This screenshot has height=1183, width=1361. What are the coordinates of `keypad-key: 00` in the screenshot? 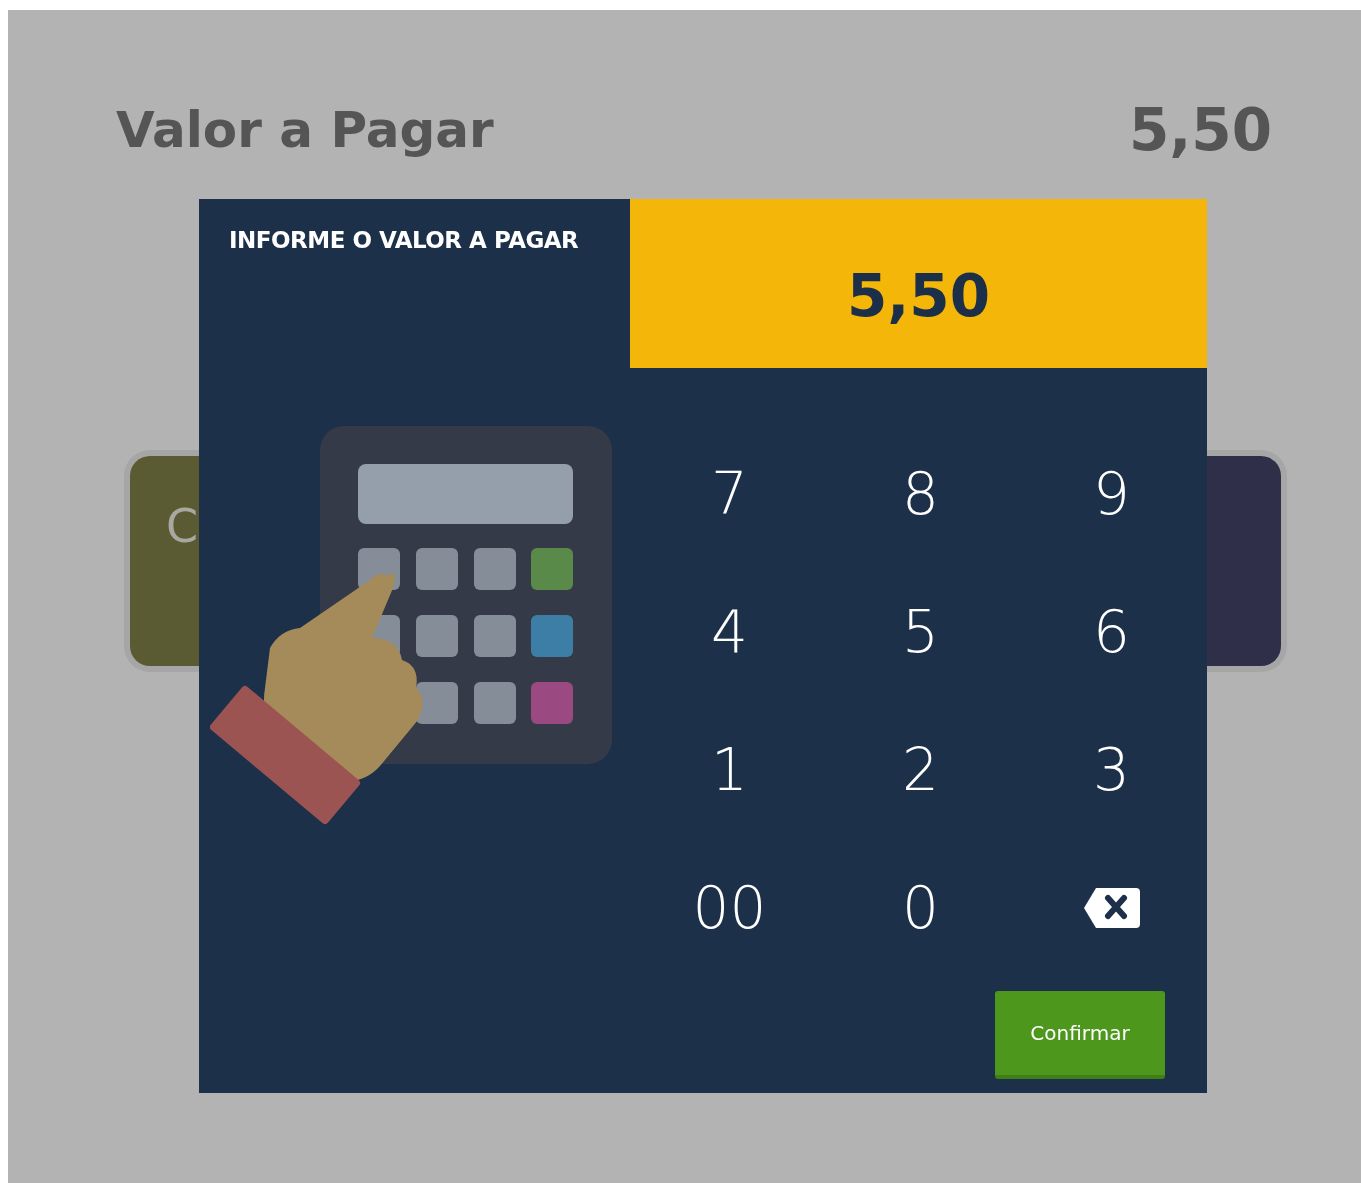 It's located at (729, 908).